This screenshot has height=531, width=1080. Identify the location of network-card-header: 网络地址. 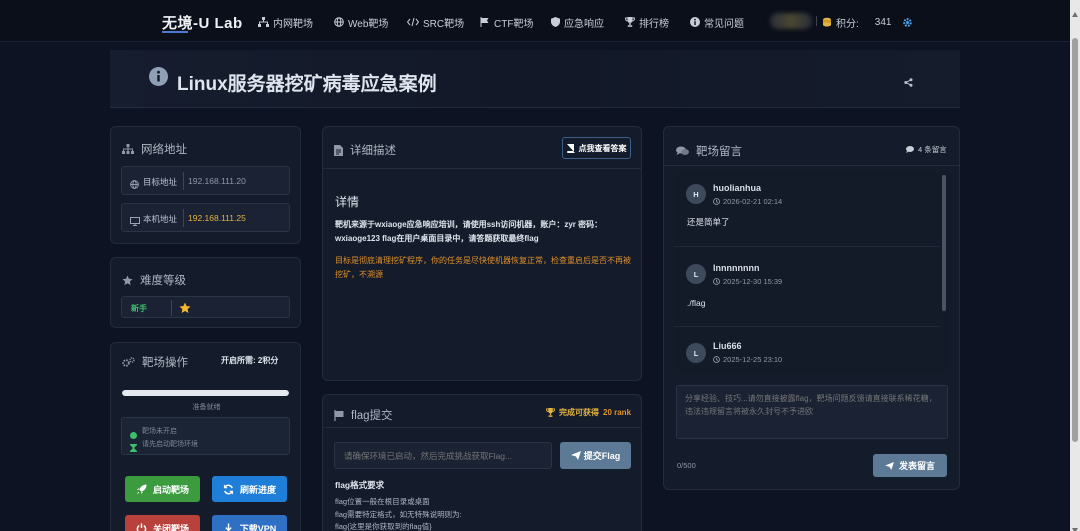
(154, 149).